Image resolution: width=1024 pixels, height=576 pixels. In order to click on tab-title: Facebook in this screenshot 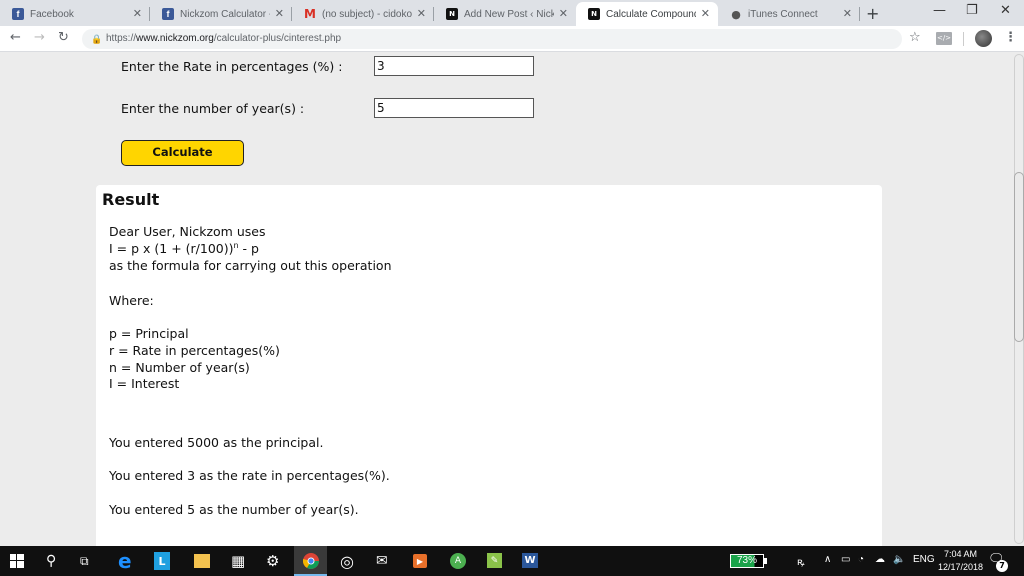, I will do `click(52, 14)`.